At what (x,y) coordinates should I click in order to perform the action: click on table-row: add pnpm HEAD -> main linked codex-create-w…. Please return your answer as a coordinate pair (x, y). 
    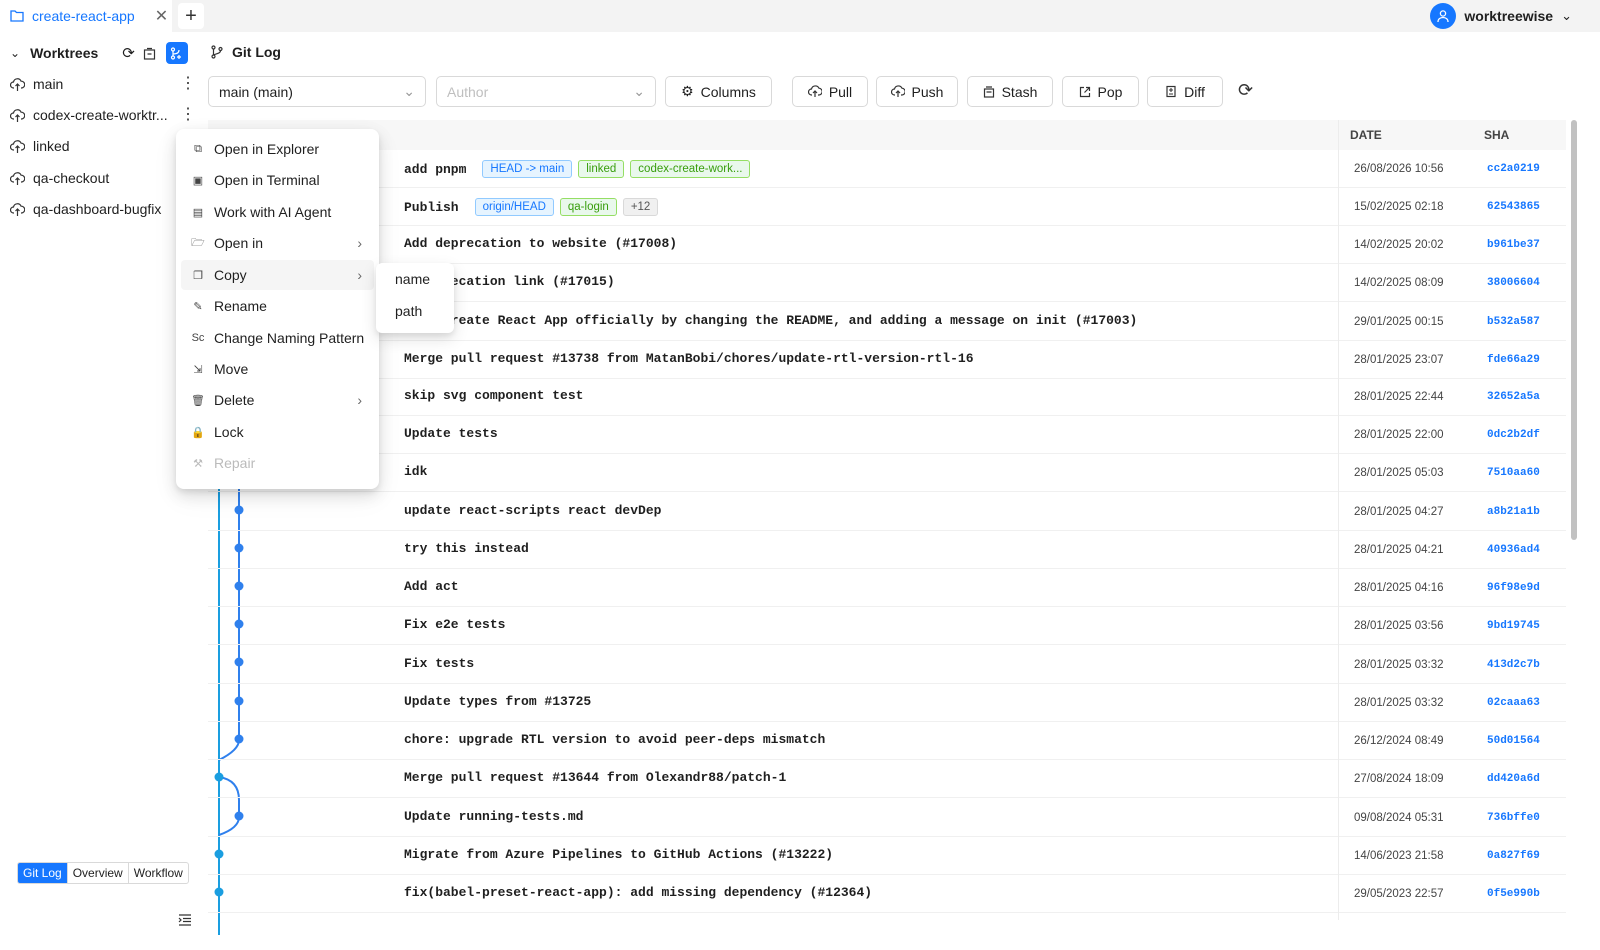
    Looking at the image, I should click on (887, 169).